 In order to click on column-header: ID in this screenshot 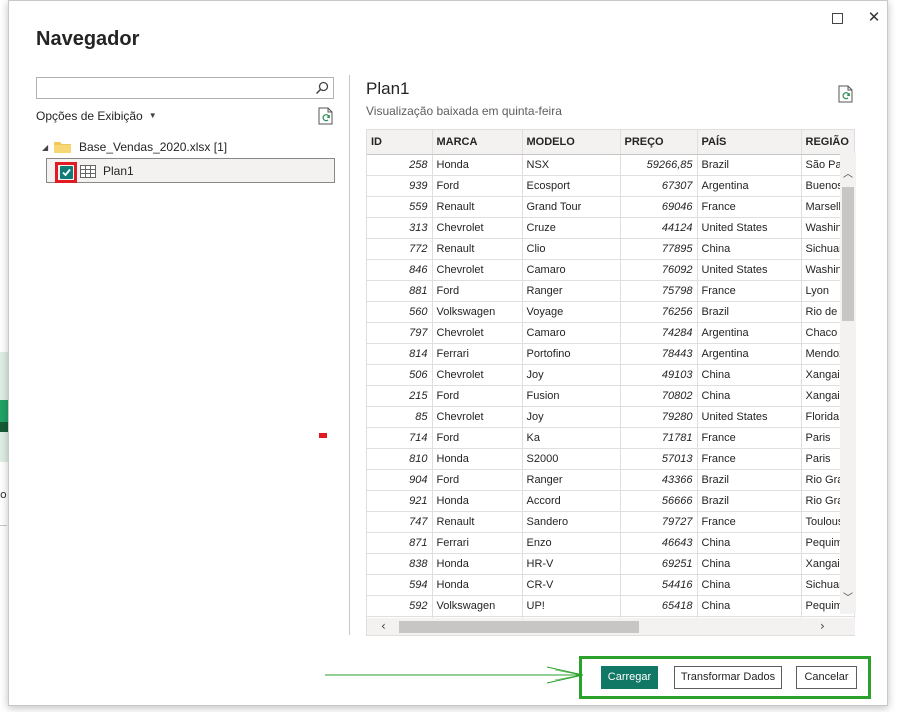, I will do `click(400, 142)`.